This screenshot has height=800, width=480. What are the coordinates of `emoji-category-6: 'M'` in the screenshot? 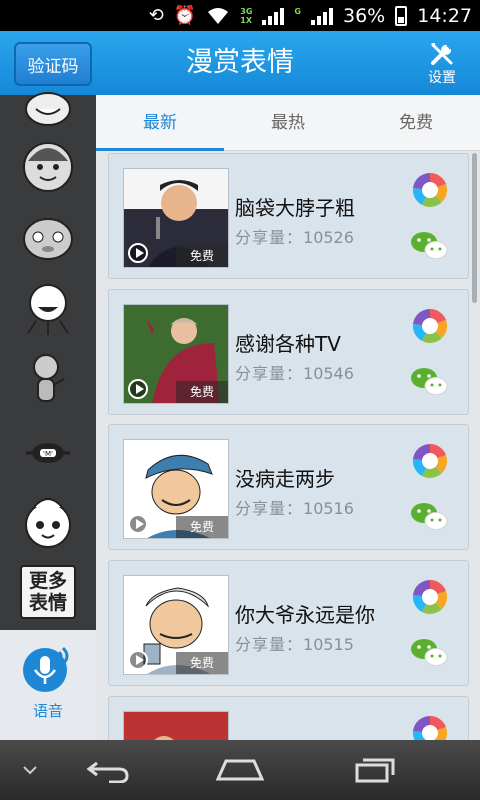 It's located at (48, 451).